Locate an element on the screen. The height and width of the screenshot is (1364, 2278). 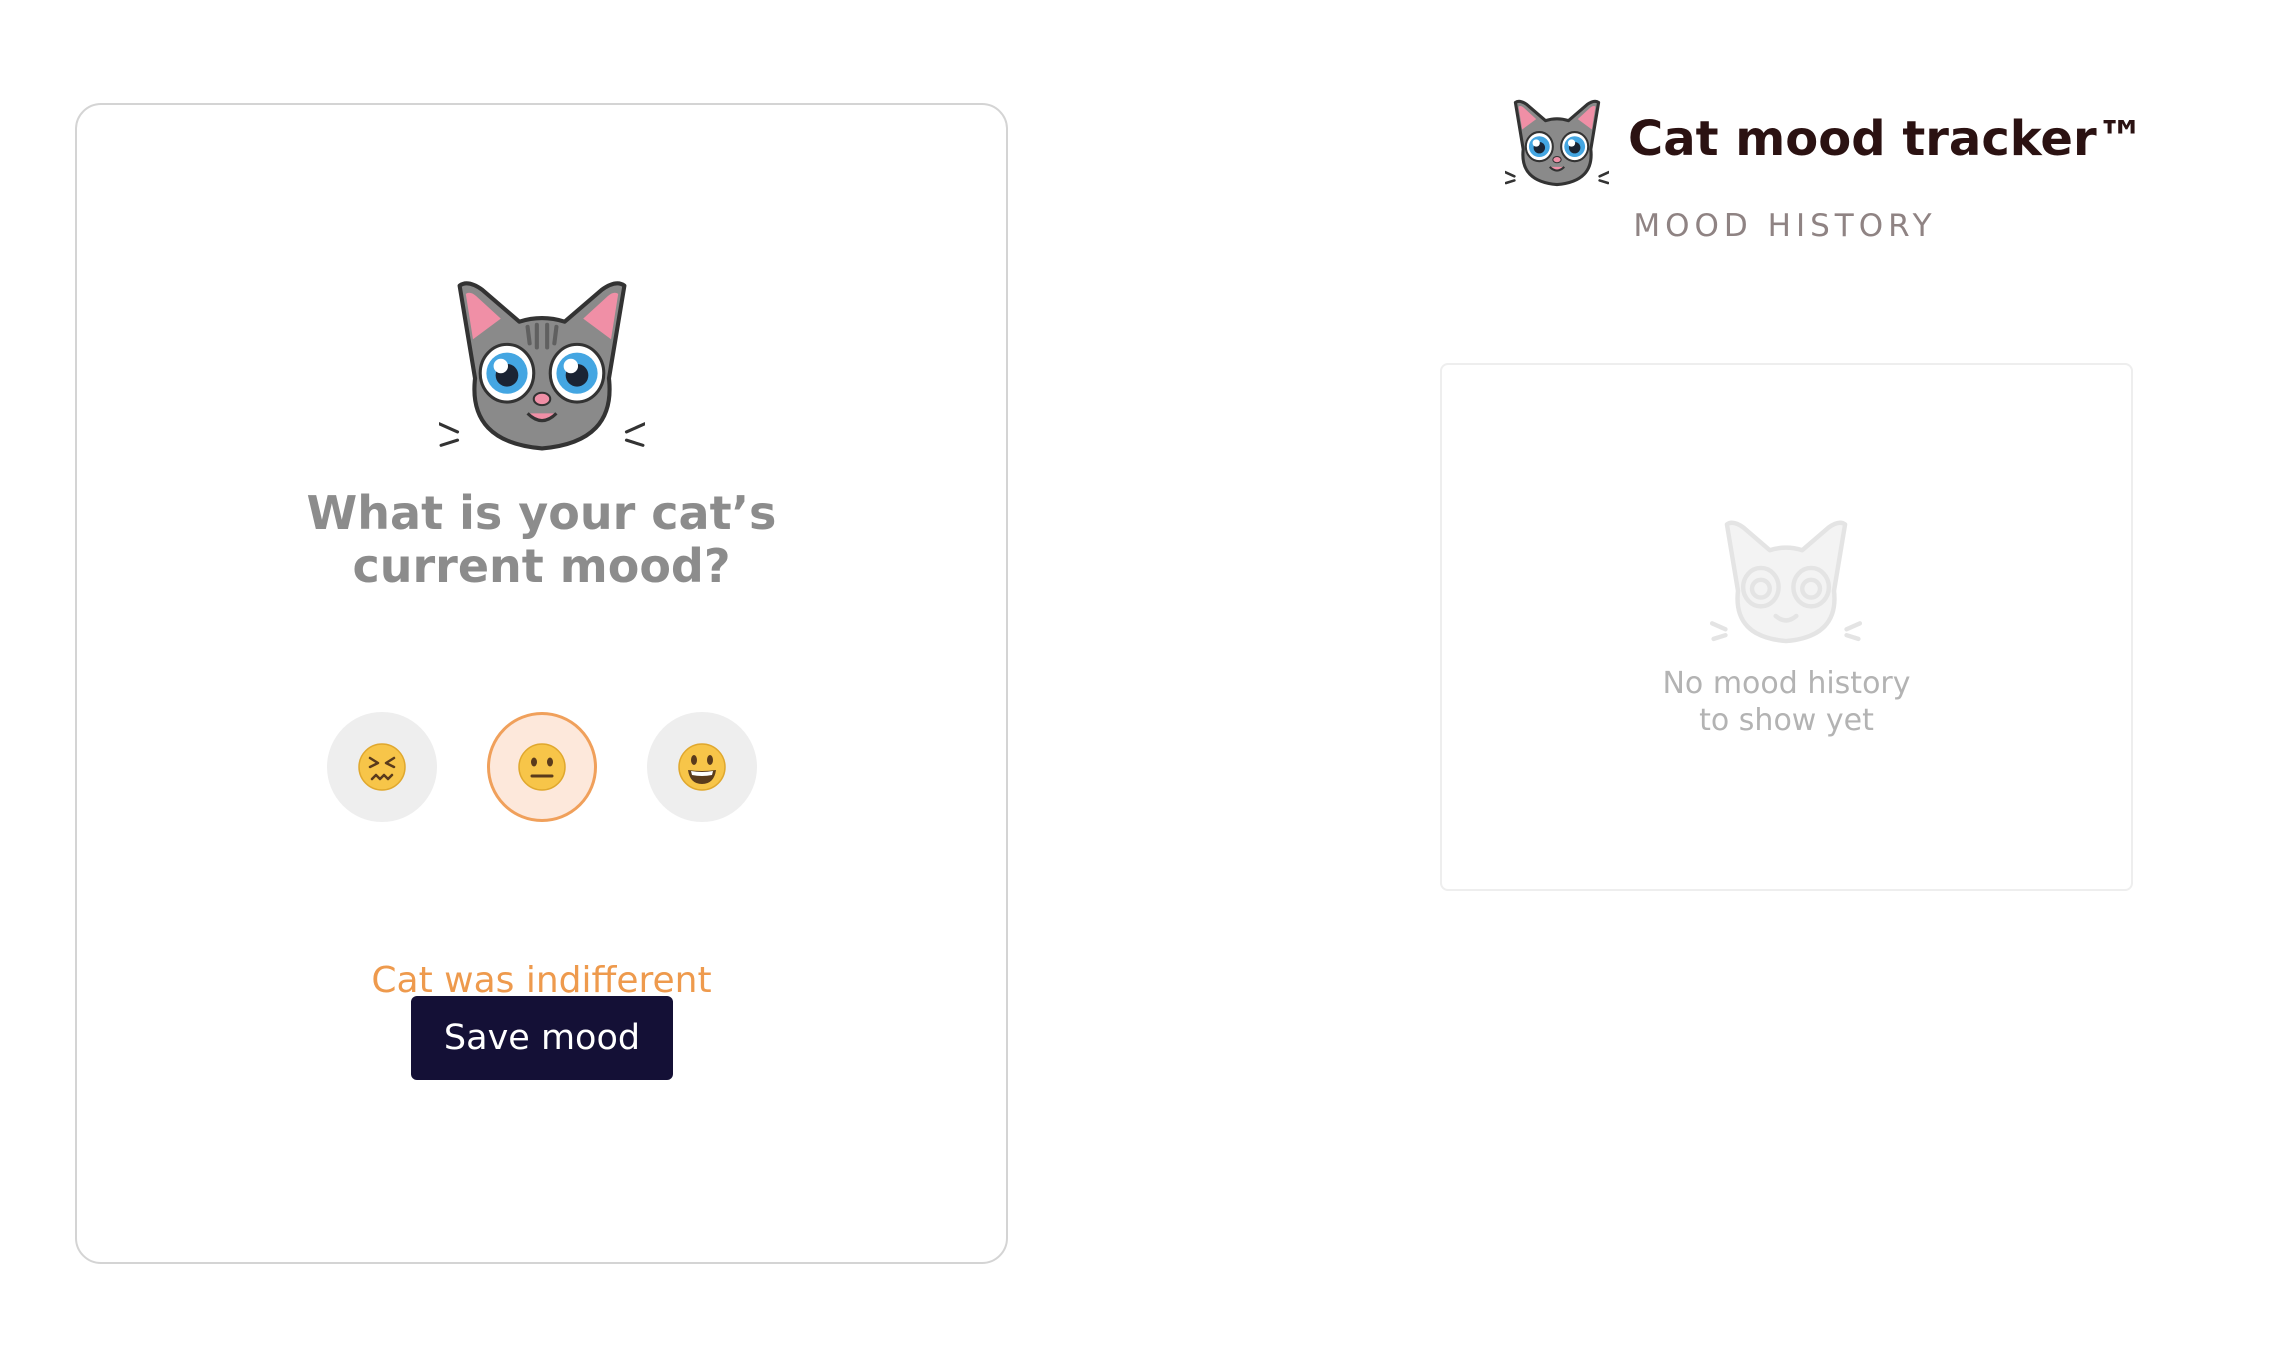
empty-history-message: No mood history to show yet is located at coordinates (1786, 702).